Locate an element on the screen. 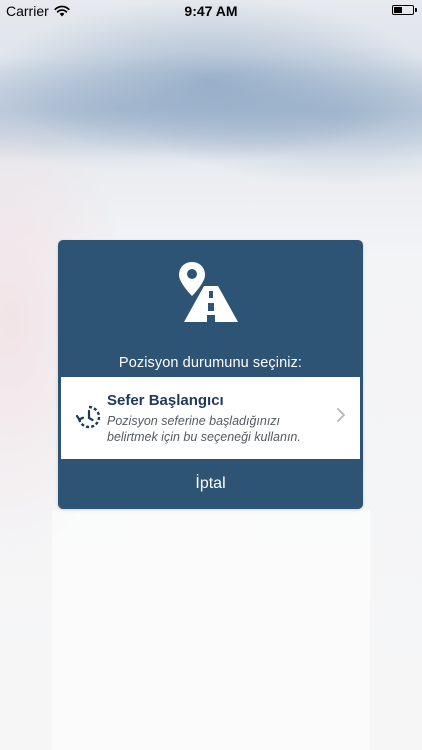 Image resolution: width=422 pixels, height=750 pixels. battery-level is located at coordinates (398, 10).